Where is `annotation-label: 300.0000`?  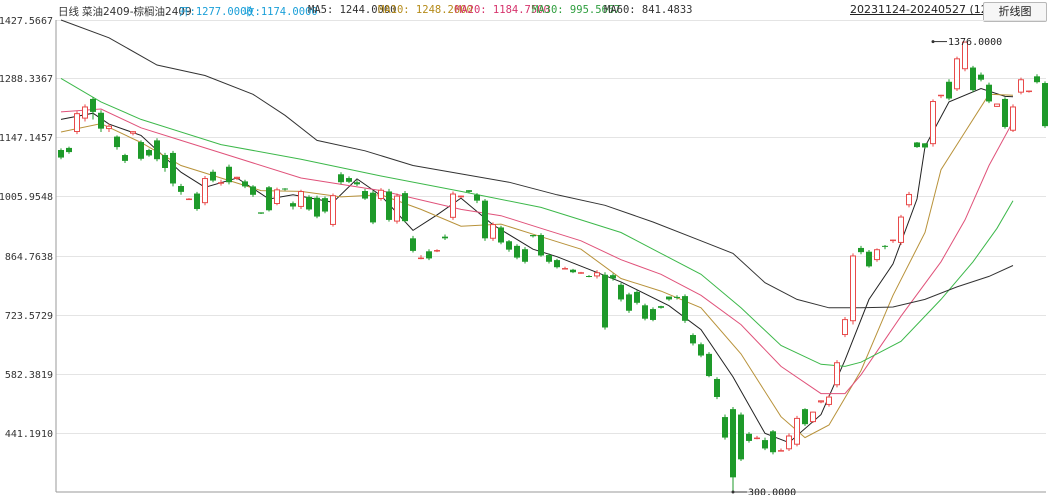 annotation-label: 300.0000 is located at coordinates (772, 491).